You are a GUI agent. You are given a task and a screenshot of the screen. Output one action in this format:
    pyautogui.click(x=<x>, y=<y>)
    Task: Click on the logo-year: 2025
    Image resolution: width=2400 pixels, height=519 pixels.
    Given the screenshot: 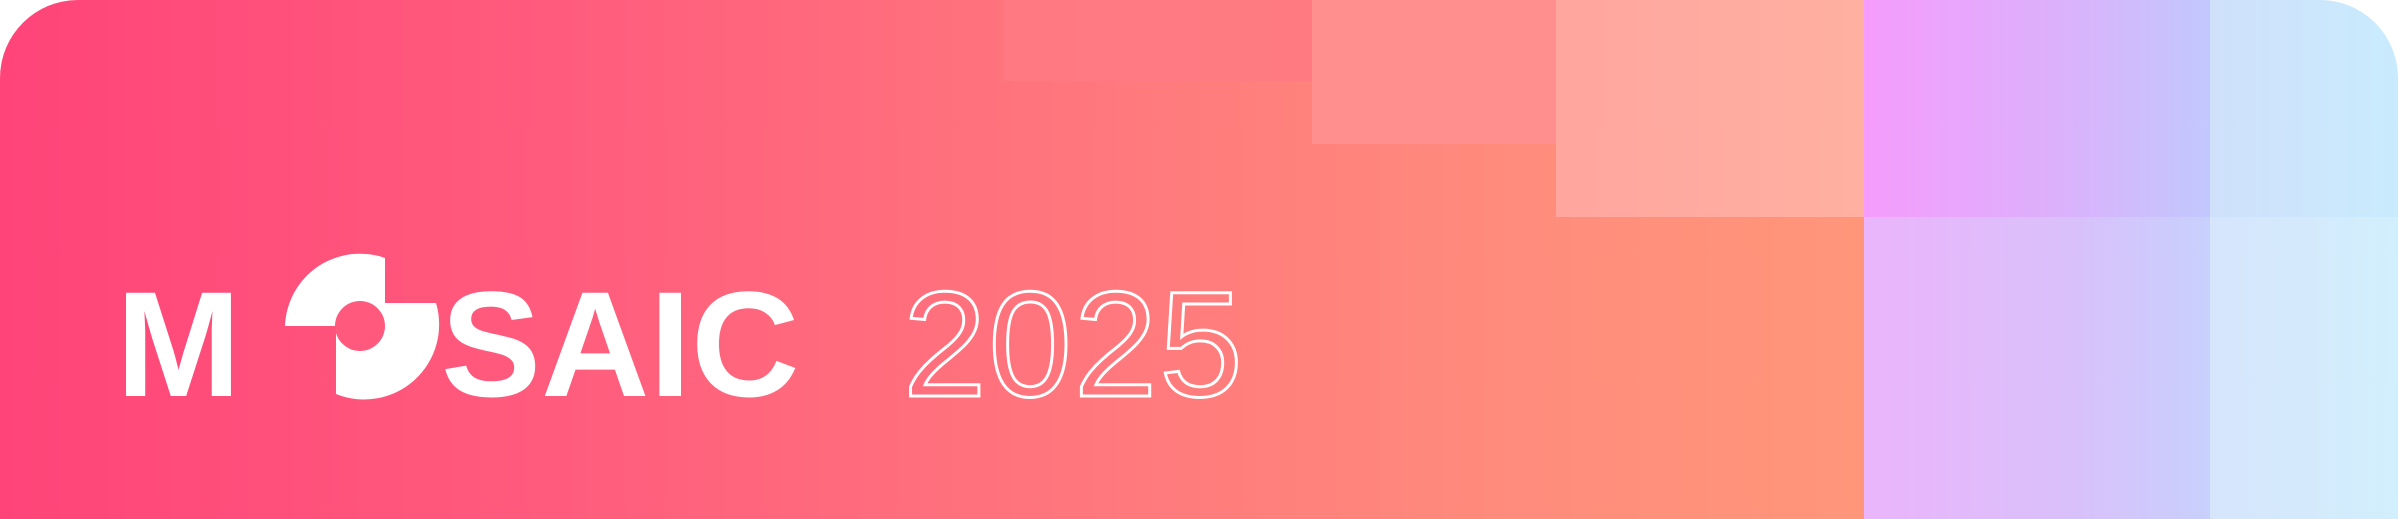 What is the action you would take?
    pyautogui.click(x=1074, y=344)
    